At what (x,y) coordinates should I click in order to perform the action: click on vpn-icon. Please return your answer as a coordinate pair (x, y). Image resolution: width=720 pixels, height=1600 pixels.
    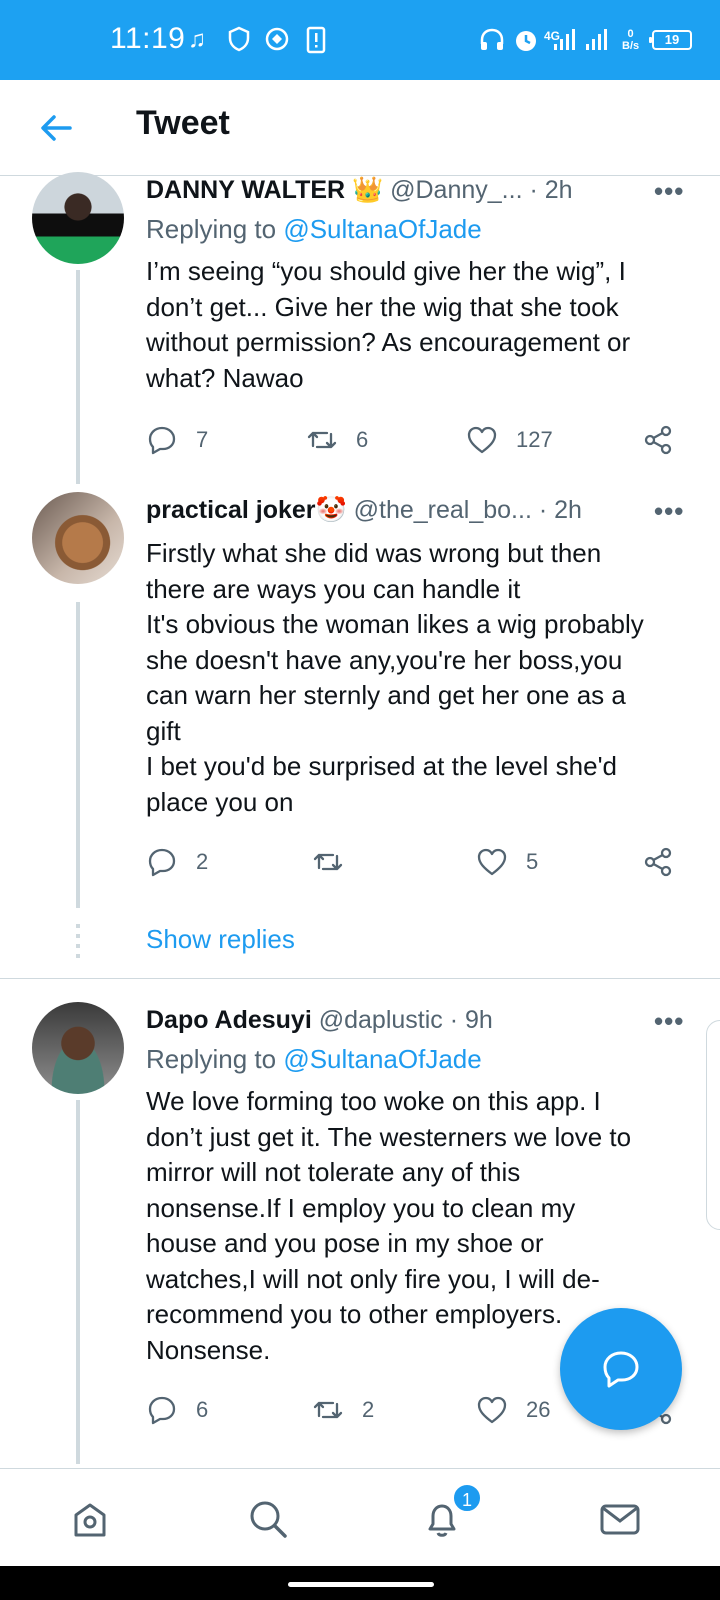
    Looking at the image, I should click on (277, 42).